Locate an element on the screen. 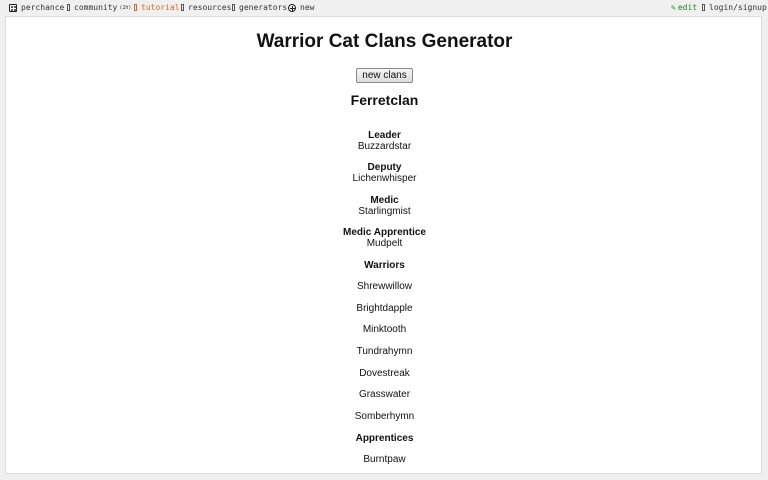 The image size is (768, 480). deputy-name: Lichenwhisper is located at coordinates (384, 178).